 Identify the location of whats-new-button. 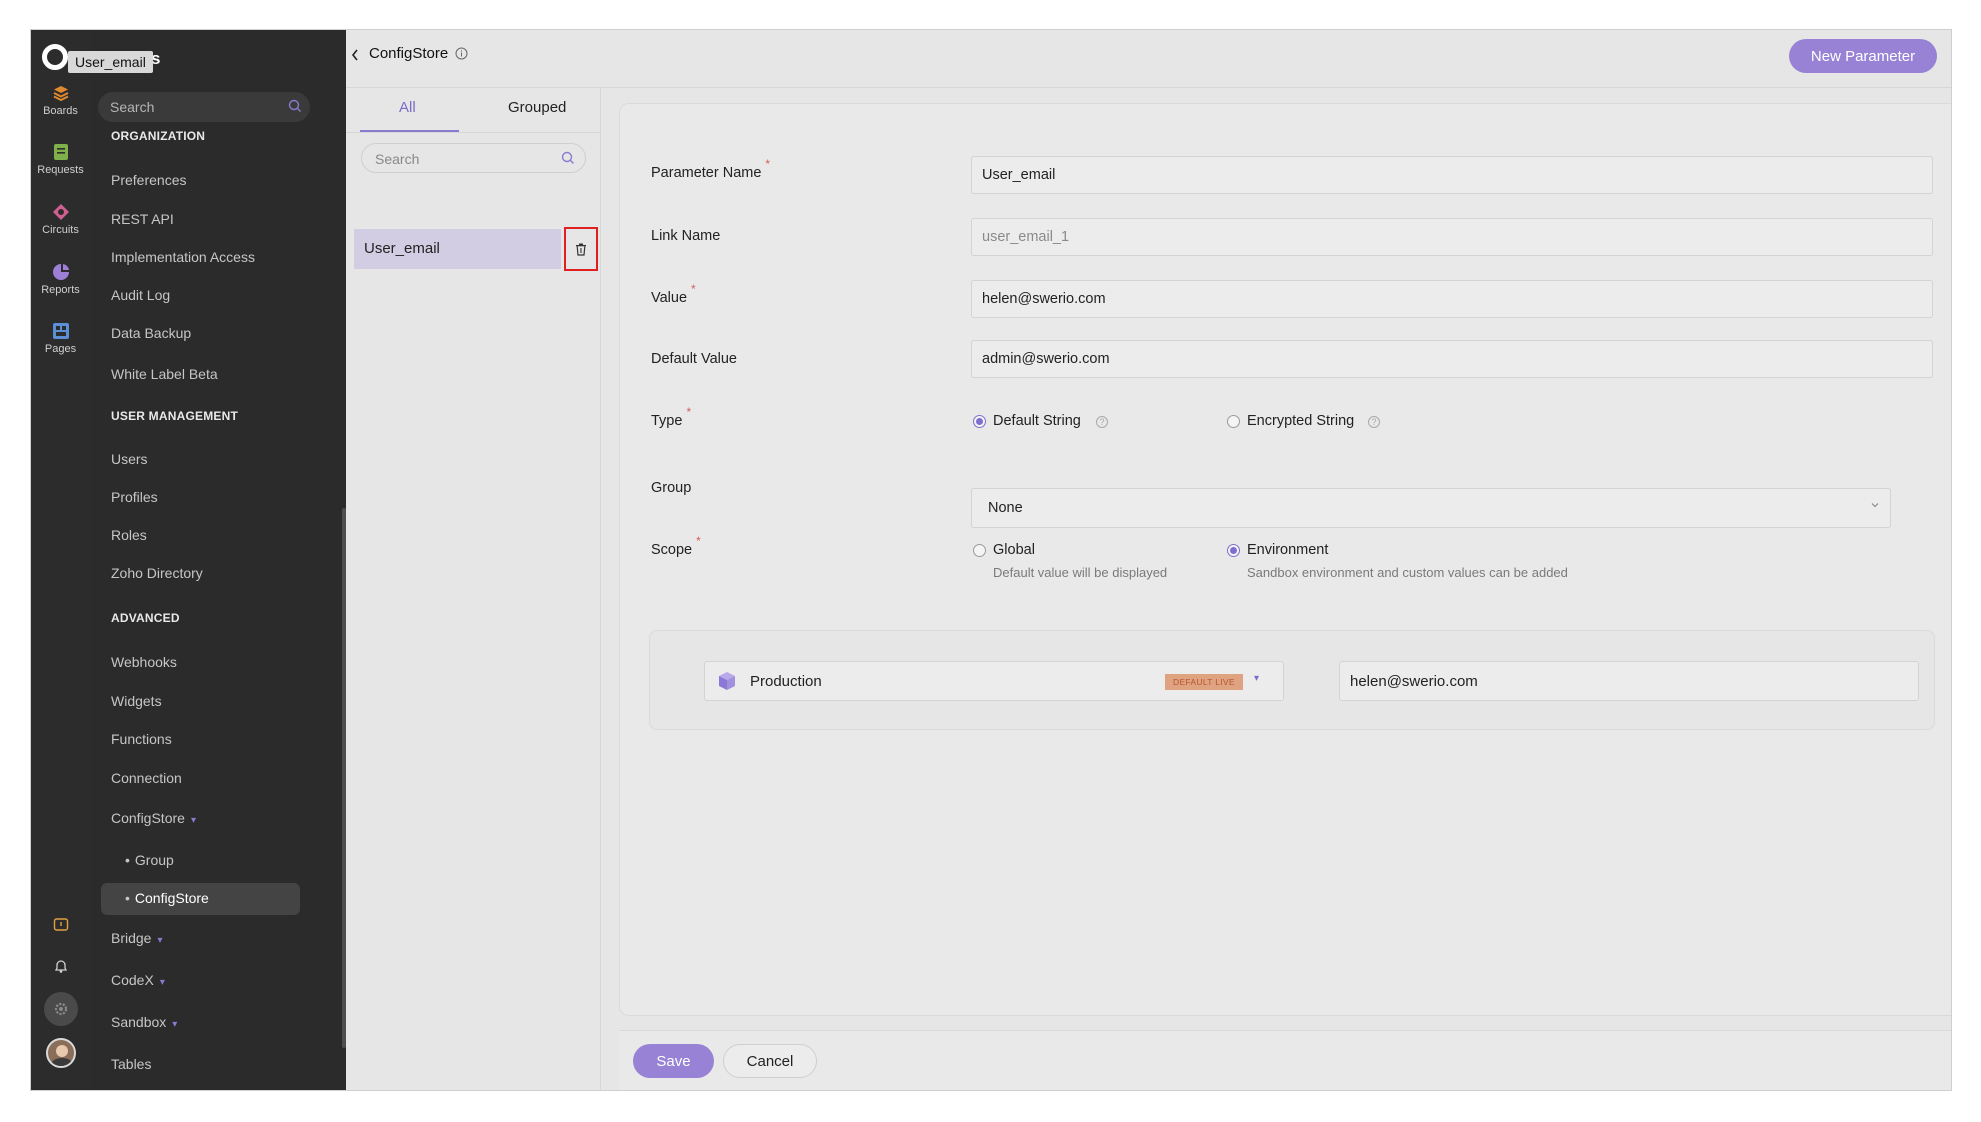
(60, 924).